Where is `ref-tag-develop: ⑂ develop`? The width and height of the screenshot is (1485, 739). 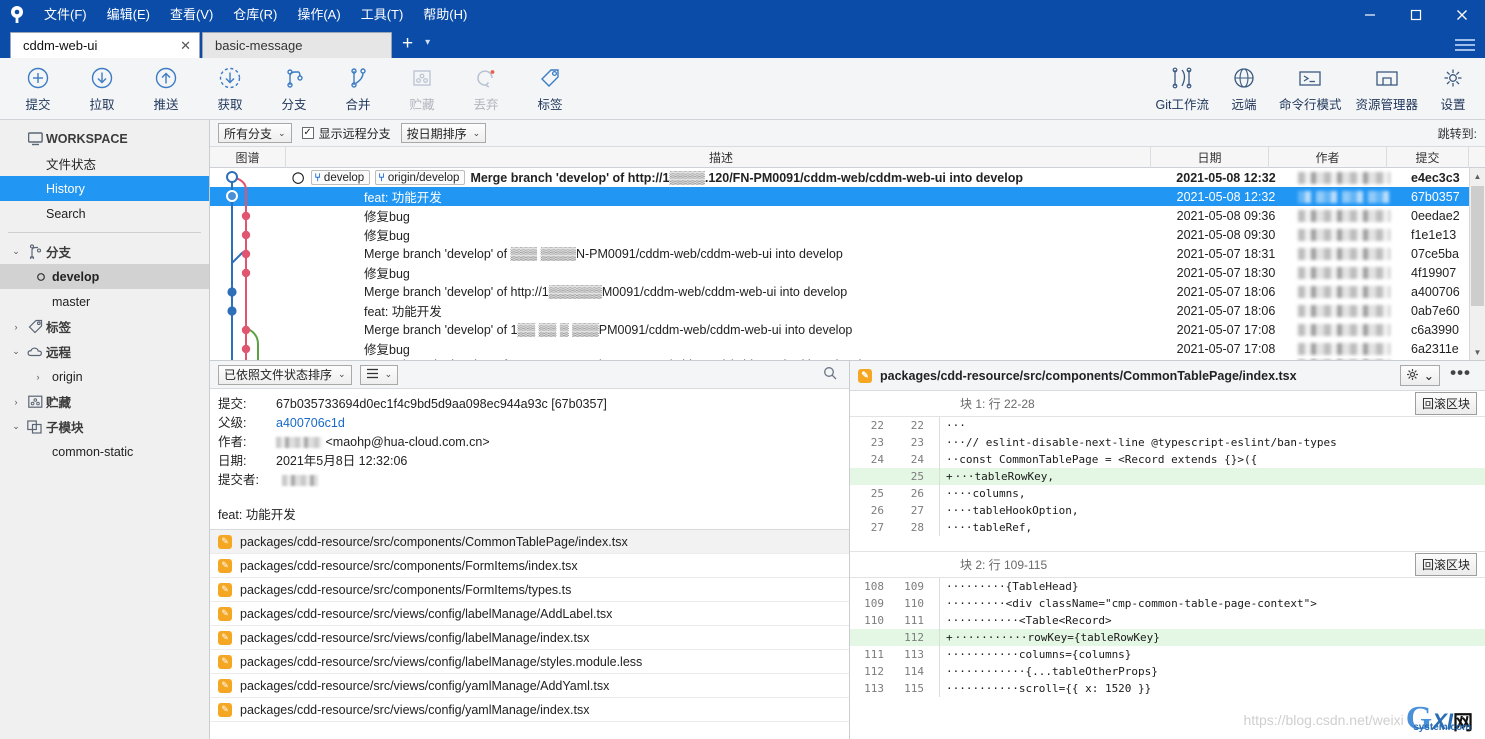
ref-tag-develop: ⑂ develop is located at coordinates (341, 177).